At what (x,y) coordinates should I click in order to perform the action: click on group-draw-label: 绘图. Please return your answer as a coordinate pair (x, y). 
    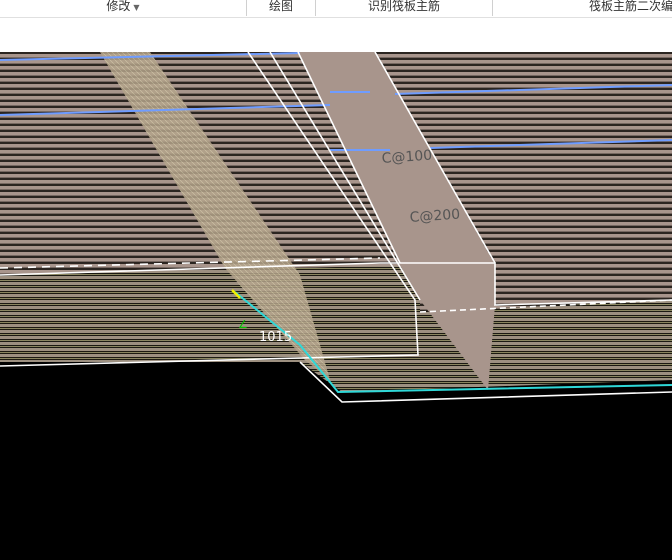
    Looking at the image, I should click on (280, 6).